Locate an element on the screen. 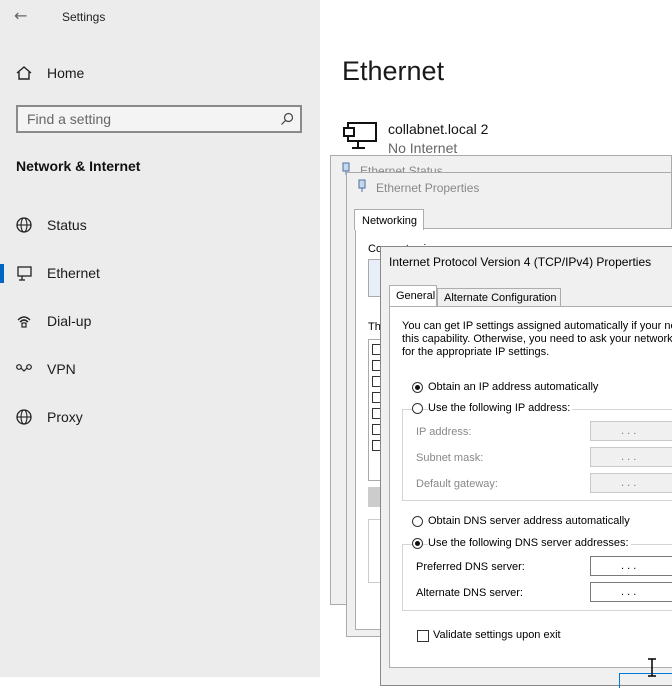 The height and width of the screenshot is (688, 672). validate-settings-checkbox is located at coordinates (423, 636).